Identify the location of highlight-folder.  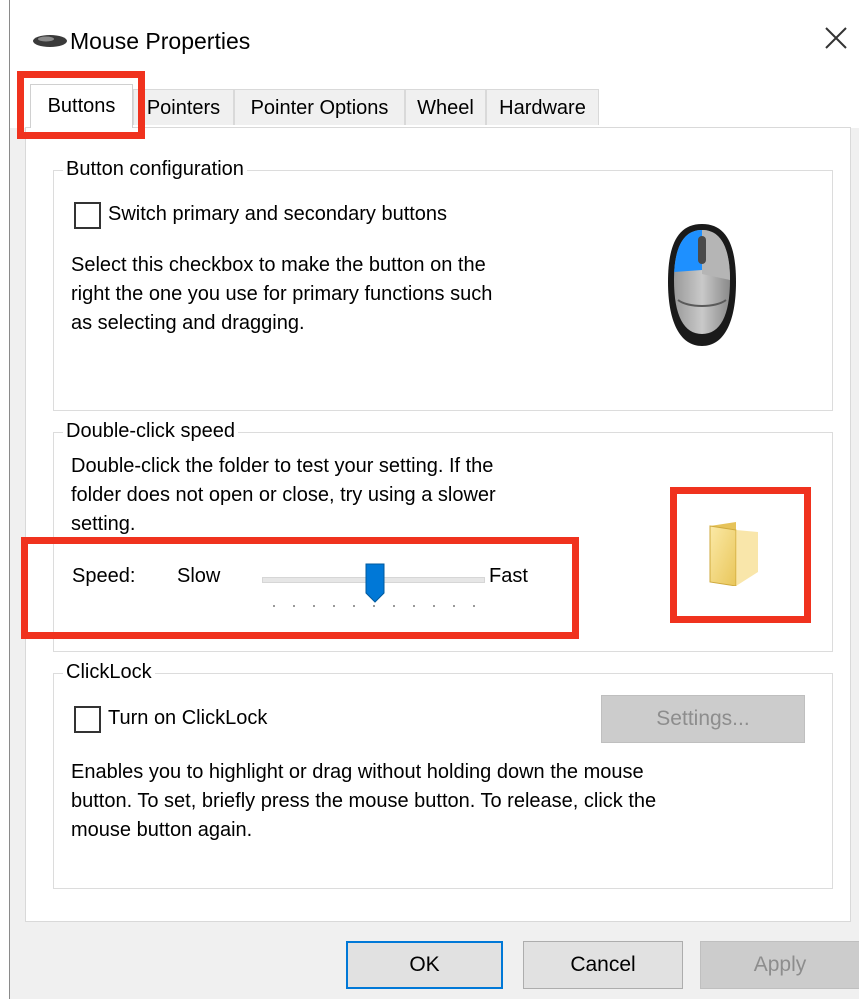
(740, 555).